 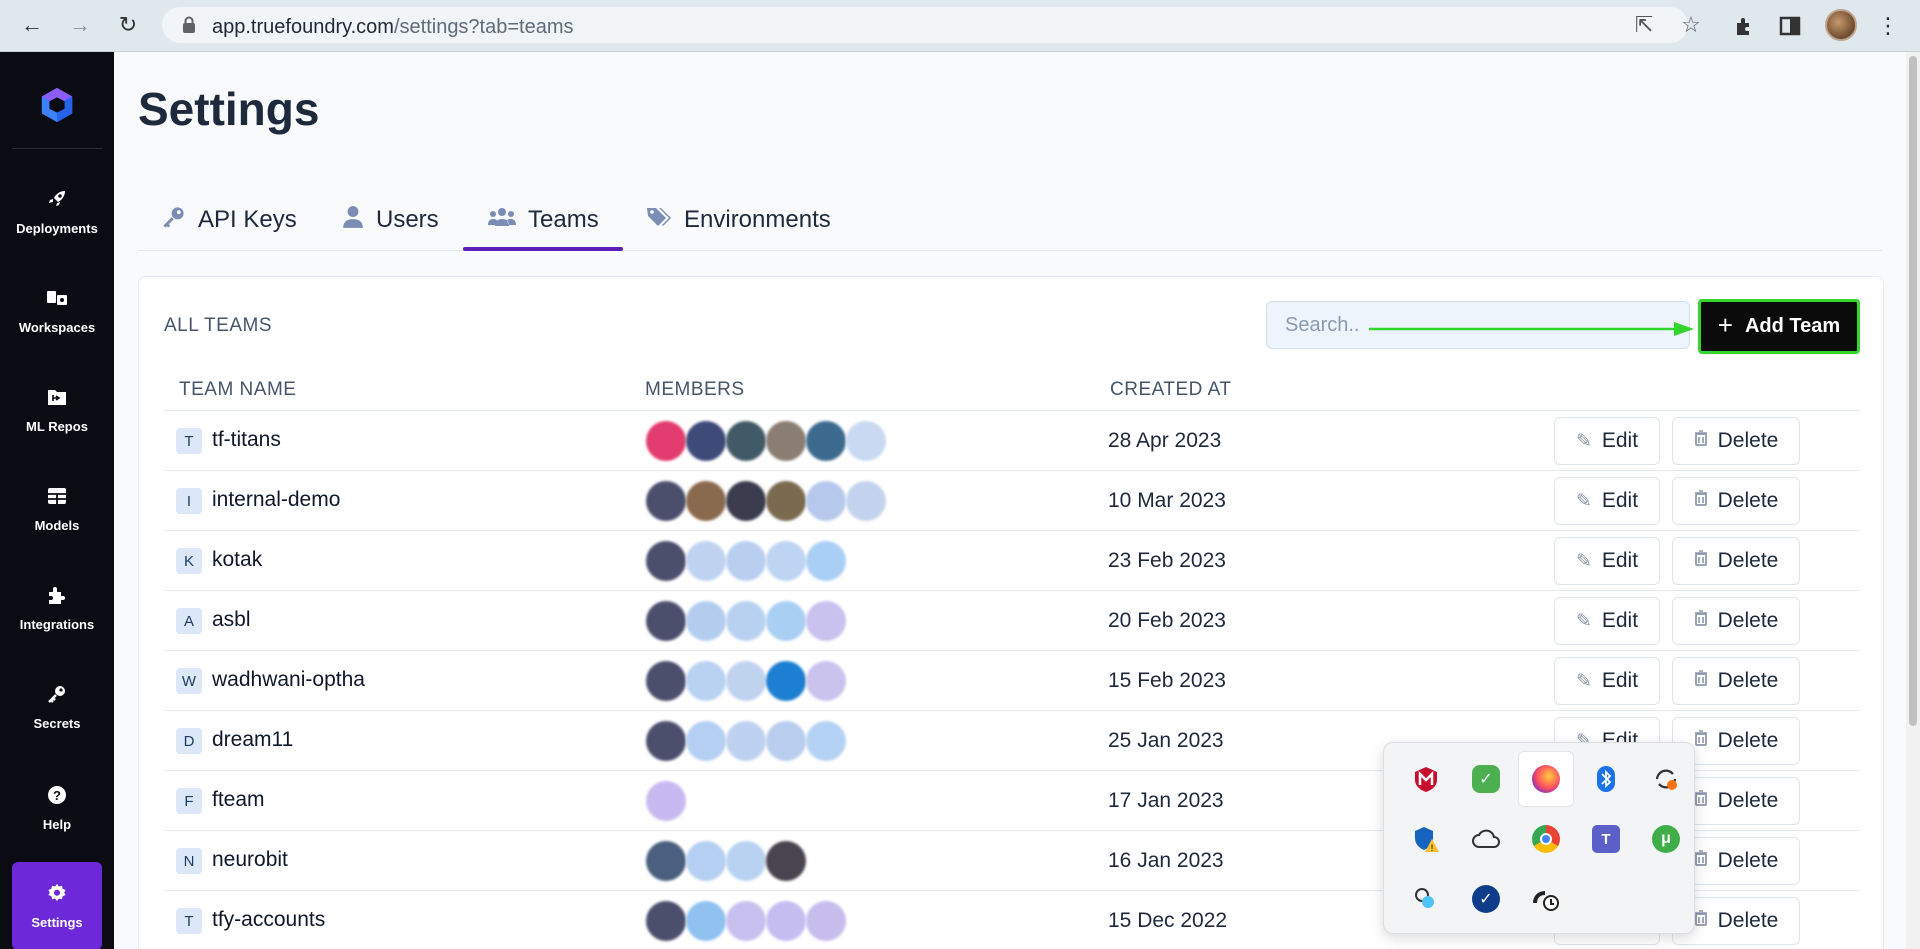 What do you see at coordinates (57, 509) in the screenshot?
I see `sidebar-item-models: Models` at bounding box center [57, 509].